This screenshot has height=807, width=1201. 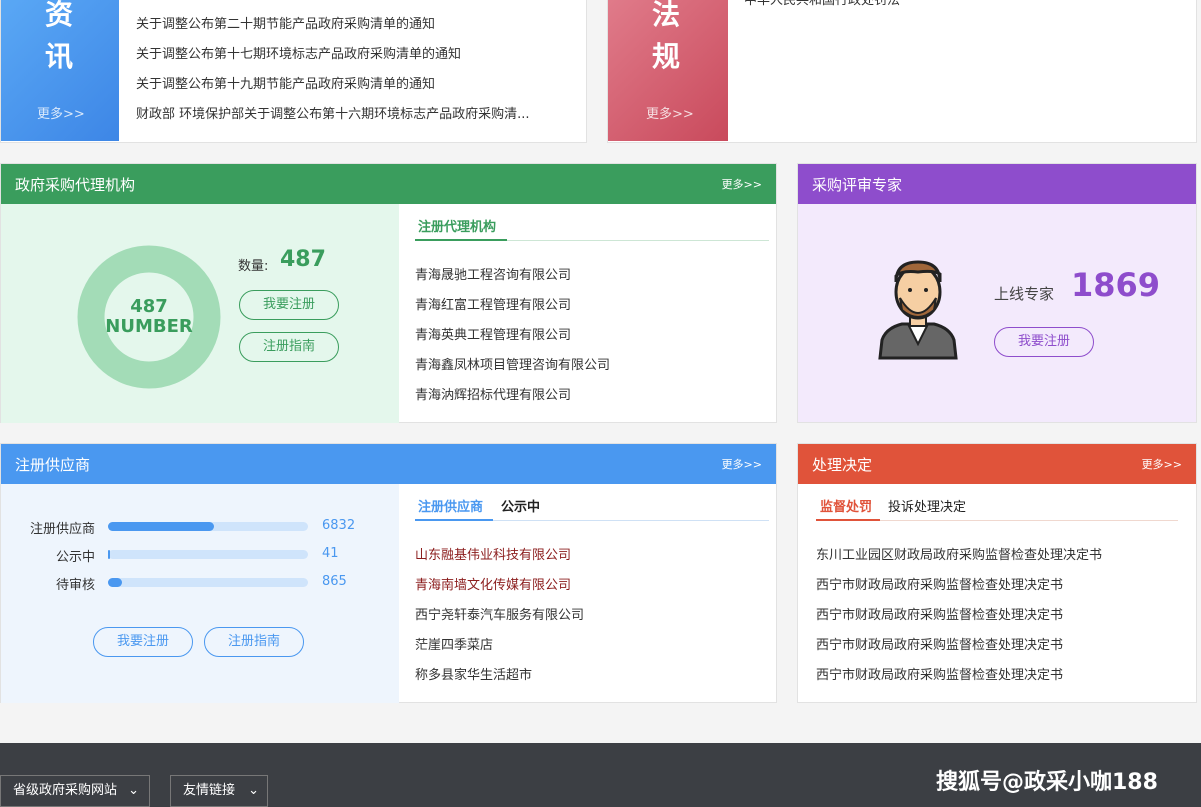 I want to click on supplier-guide-button: 注册指南, so click(x=254, y=642).